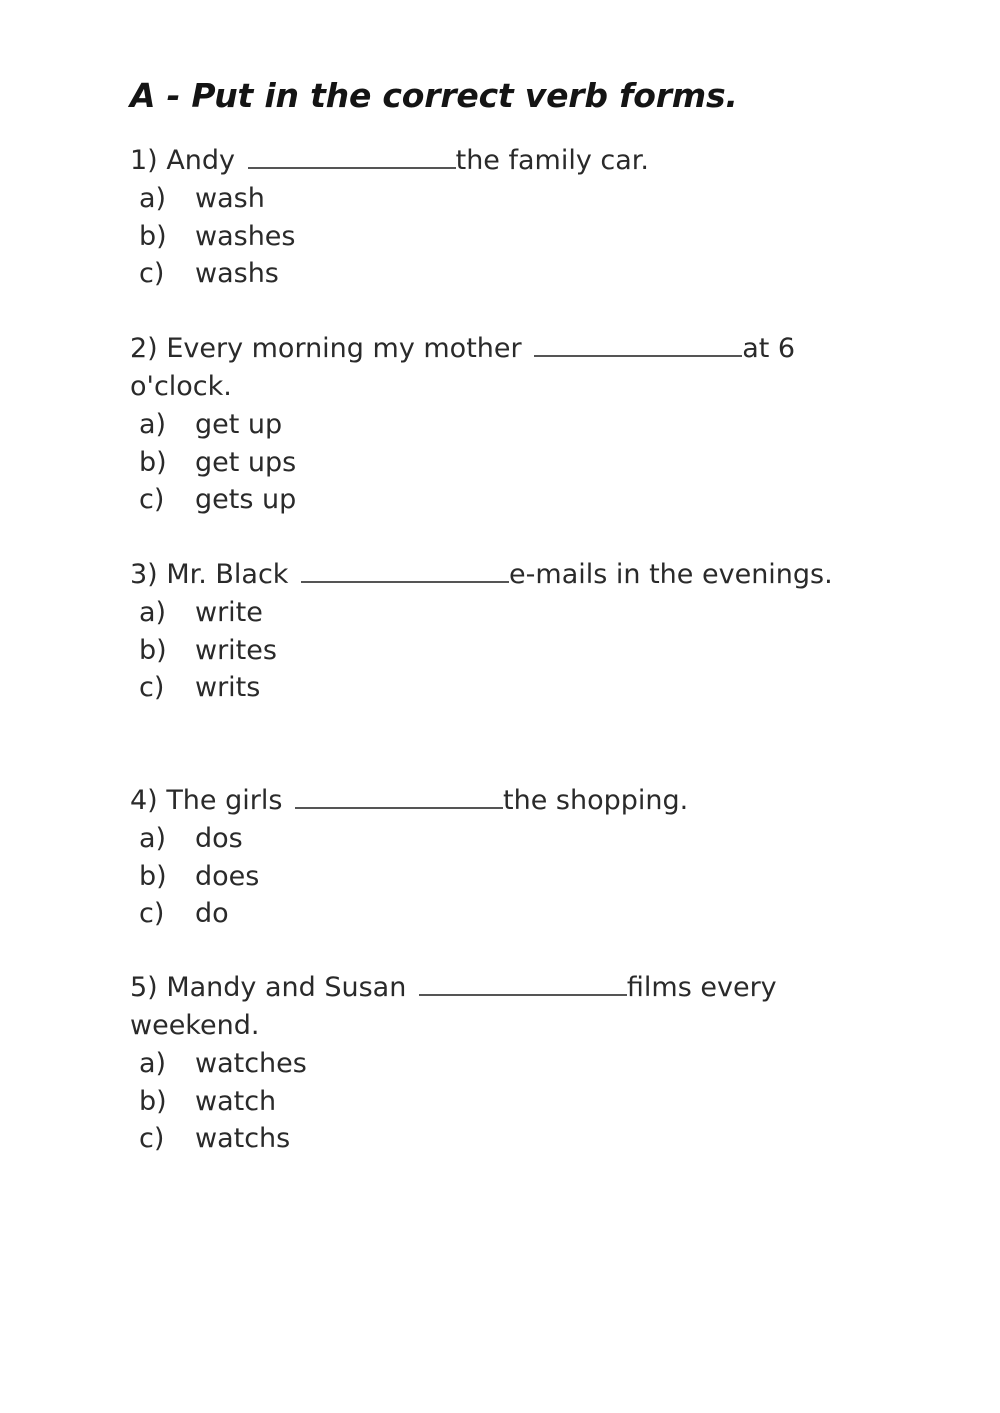 The width and height of the screenshot is (1000, 1413). What do you see at coordinates (236, 650) in the screenshot?
I see `option-text: writes` at bounding box center [236, 650].